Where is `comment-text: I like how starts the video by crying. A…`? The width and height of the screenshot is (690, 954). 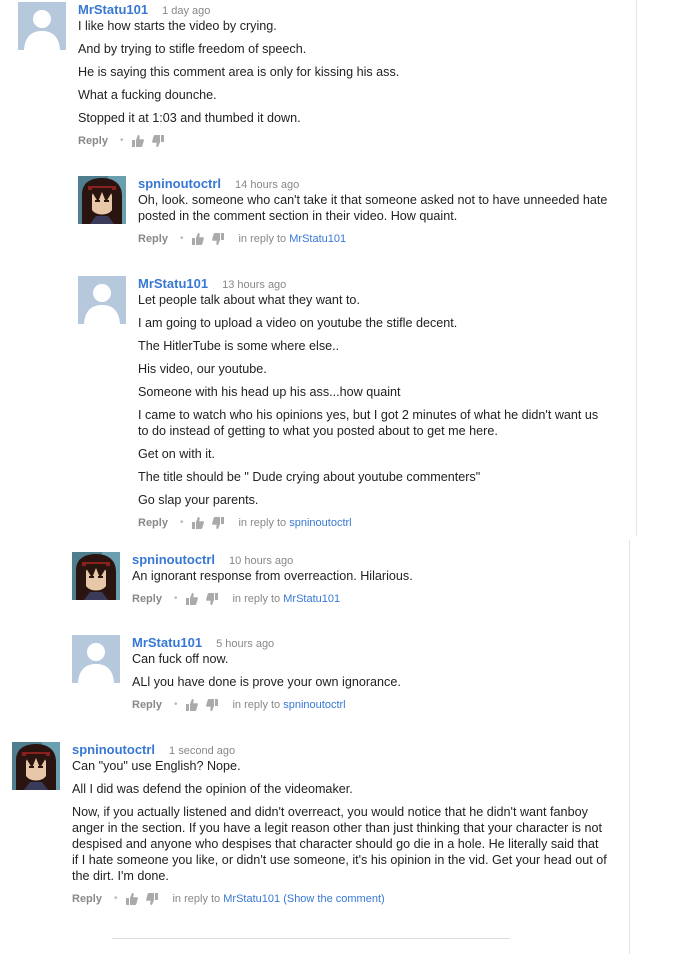 comment-text: I like how starts the video by crying. A… is located at coordinates (239, 72).